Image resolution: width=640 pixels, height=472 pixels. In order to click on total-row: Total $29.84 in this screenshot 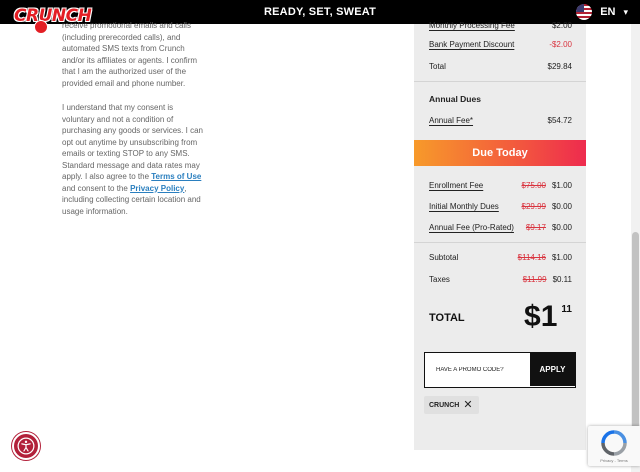, I will do `click(500, 66)`.